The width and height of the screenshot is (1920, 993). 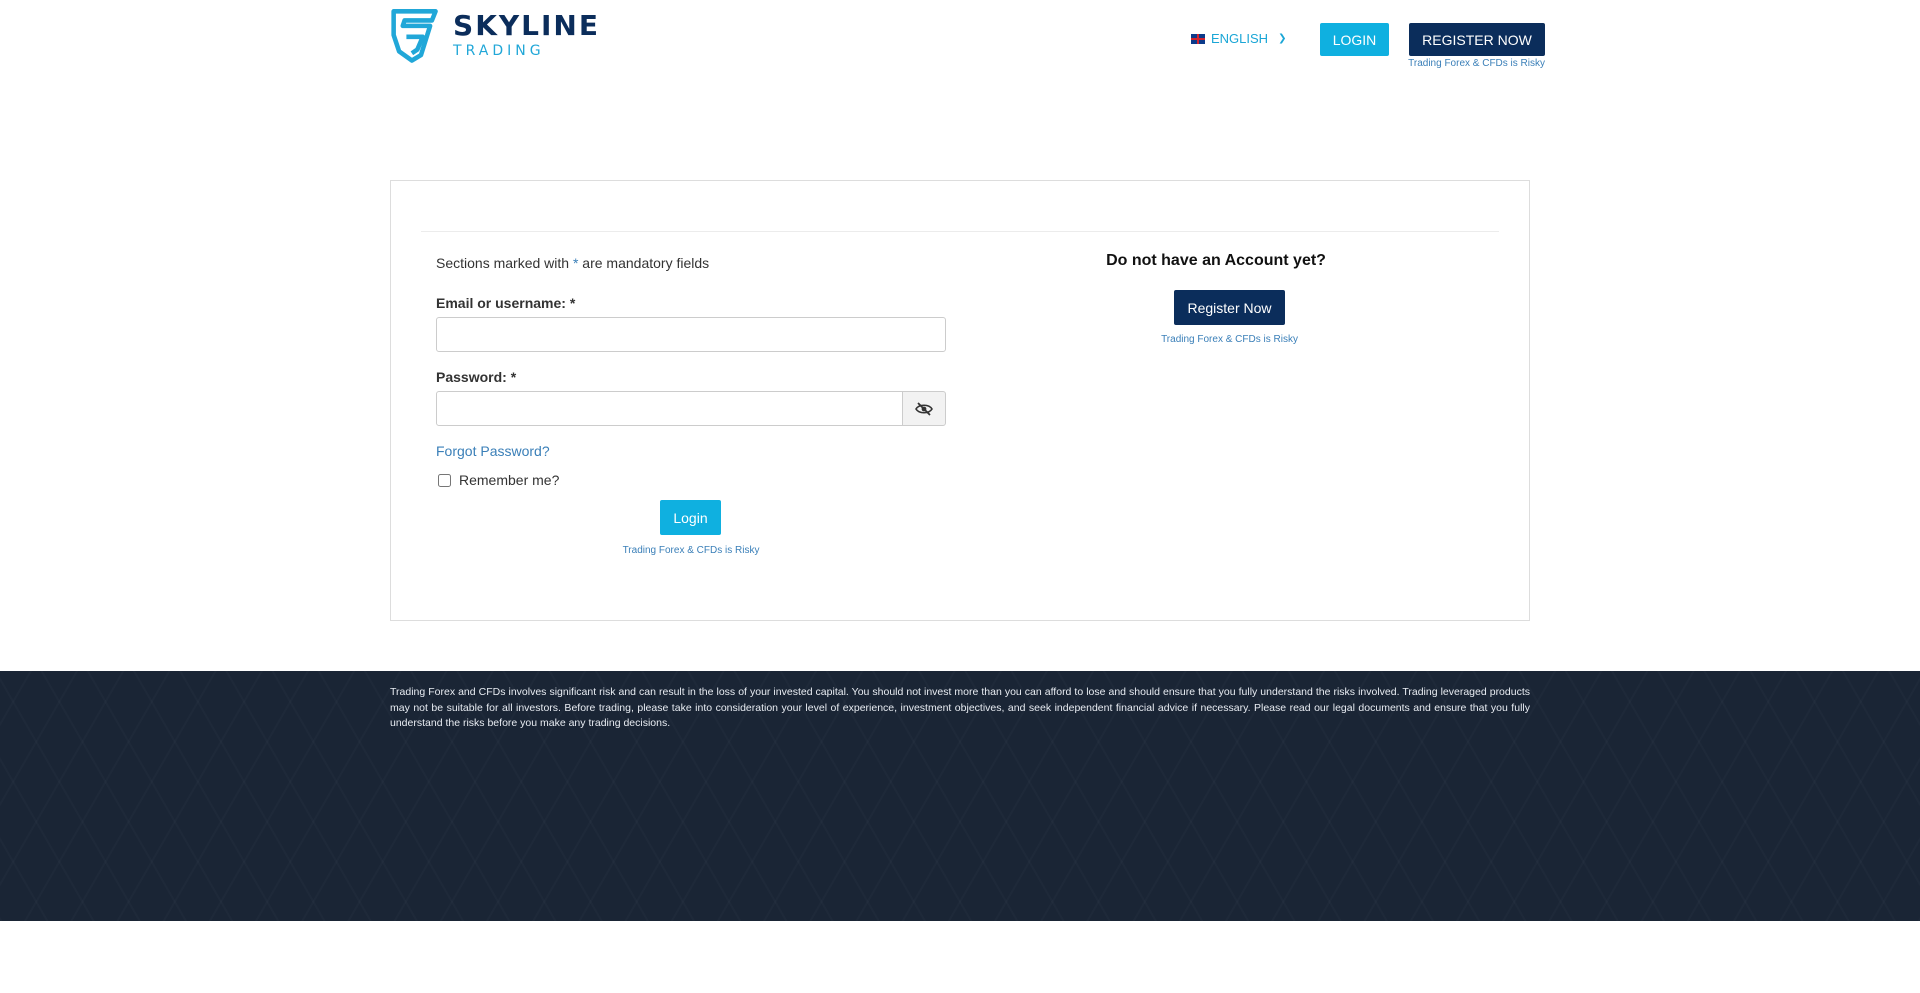 I want to click on language-label: ENGLISH, so click(x=1240, y=38).